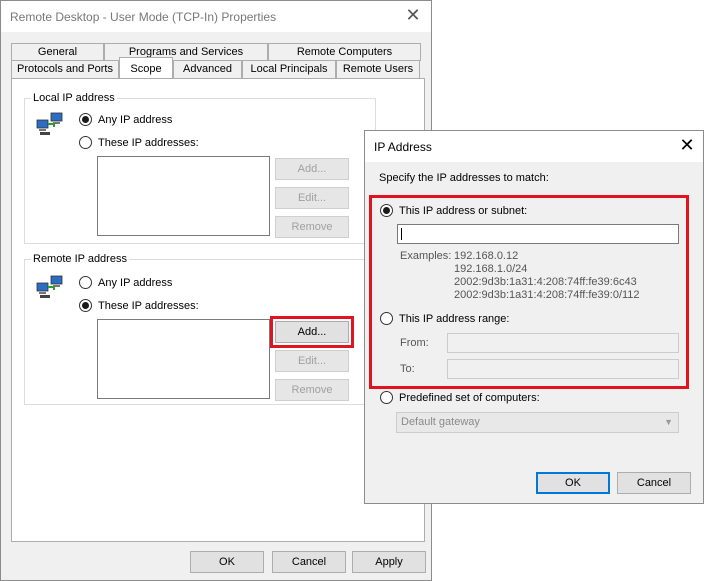 This screenshot has width=704, height=581. What do you see at coordinates (65, 69) in the screenshot?
I see `tab-protocols-and-ports: Protocols and Ports` at bounding box center [65, 69].